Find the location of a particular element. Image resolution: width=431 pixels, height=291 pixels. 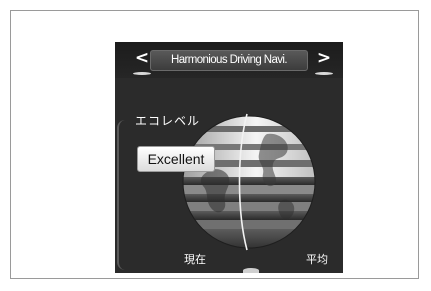

prev-button-indicator is located at coordinates (142, 73).